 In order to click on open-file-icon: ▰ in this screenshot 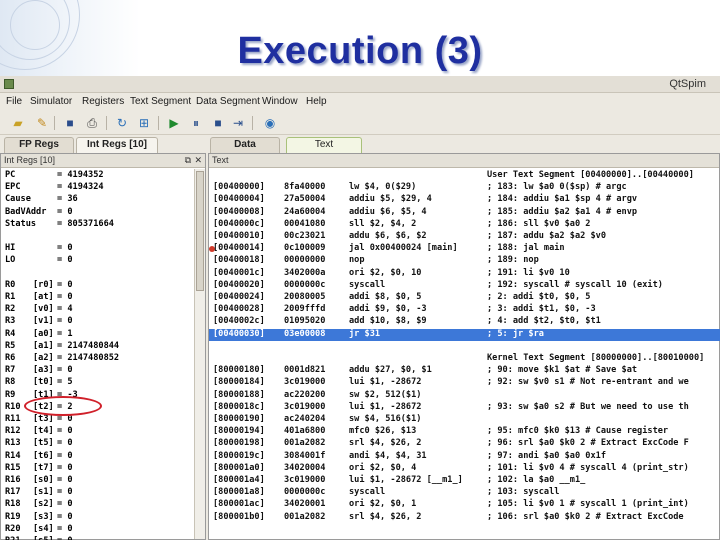, I will do `click(18, 123)`.